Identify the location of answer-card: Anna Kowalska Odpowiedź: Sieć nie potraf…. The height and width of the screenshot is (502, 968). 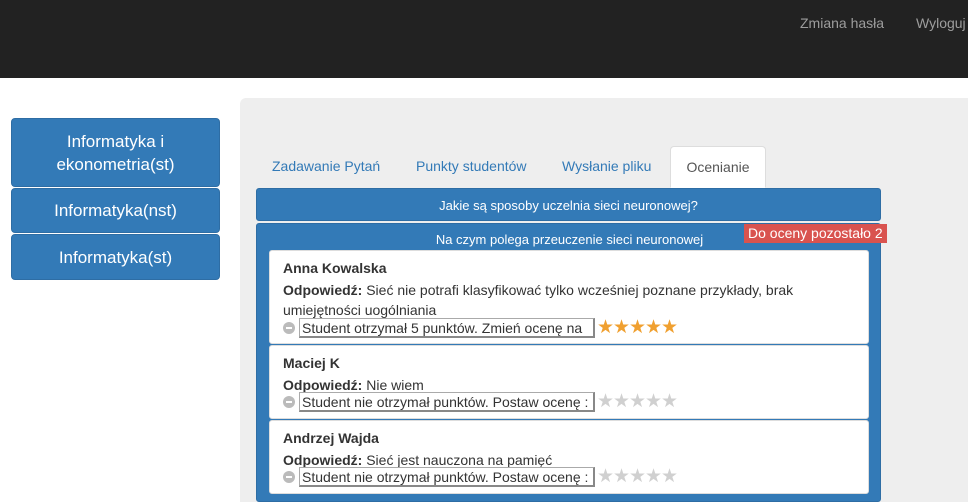
(569, 297).